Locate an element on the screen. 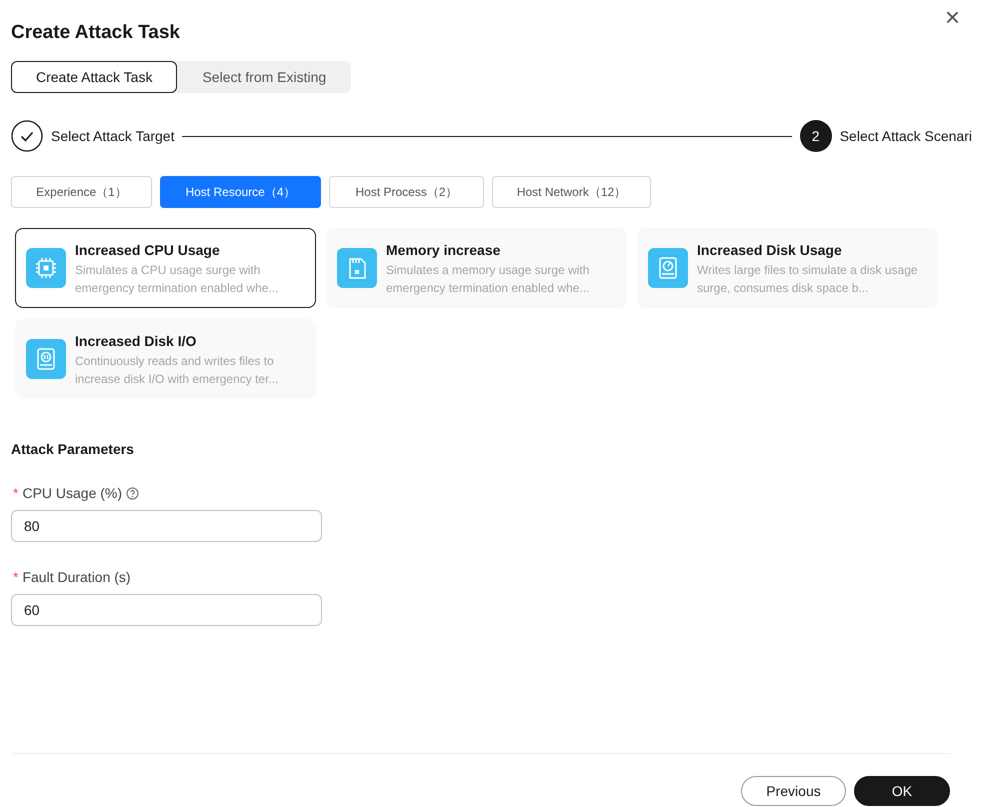 The width and height of the screenshot is (984, 807). mode-tab: Select from Existing is located at coordinates (264, 77).